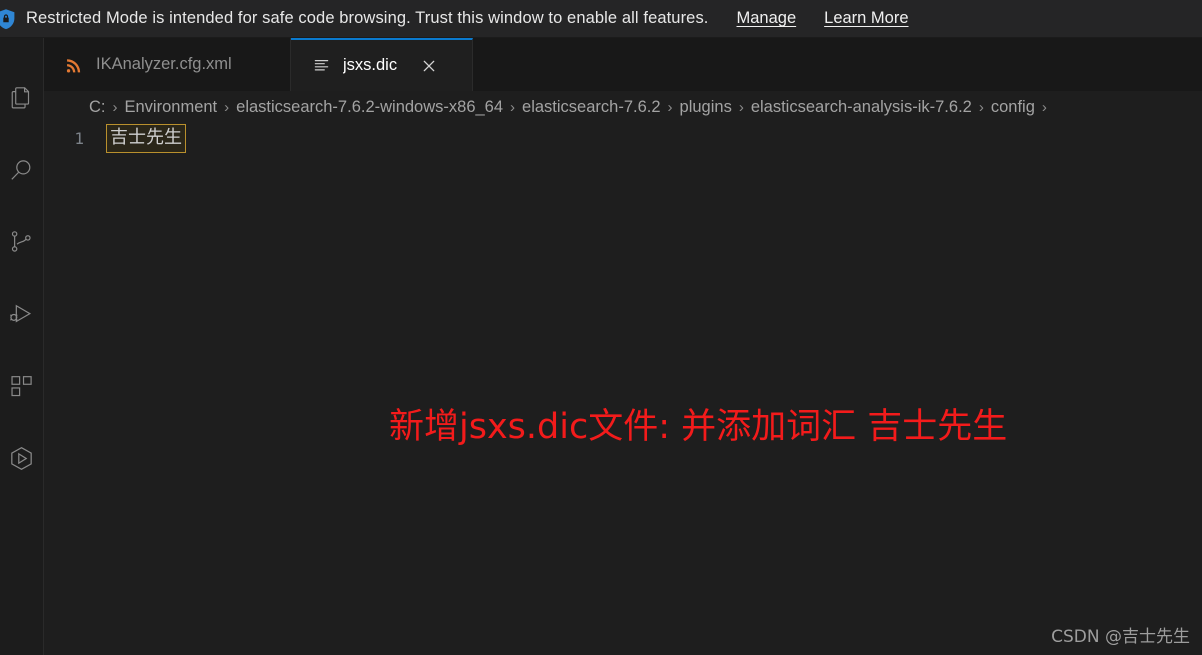 The height and width of the screenshot is (655, 1202). I want to click on xml-file-icon, so click(74, 65).